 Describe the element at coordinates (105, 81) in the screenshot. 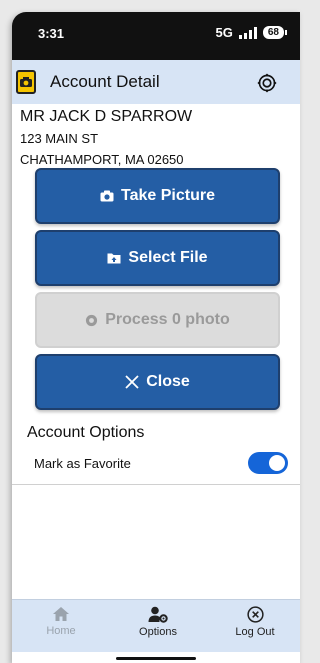

I see `page-title: Account Detail` at that location.